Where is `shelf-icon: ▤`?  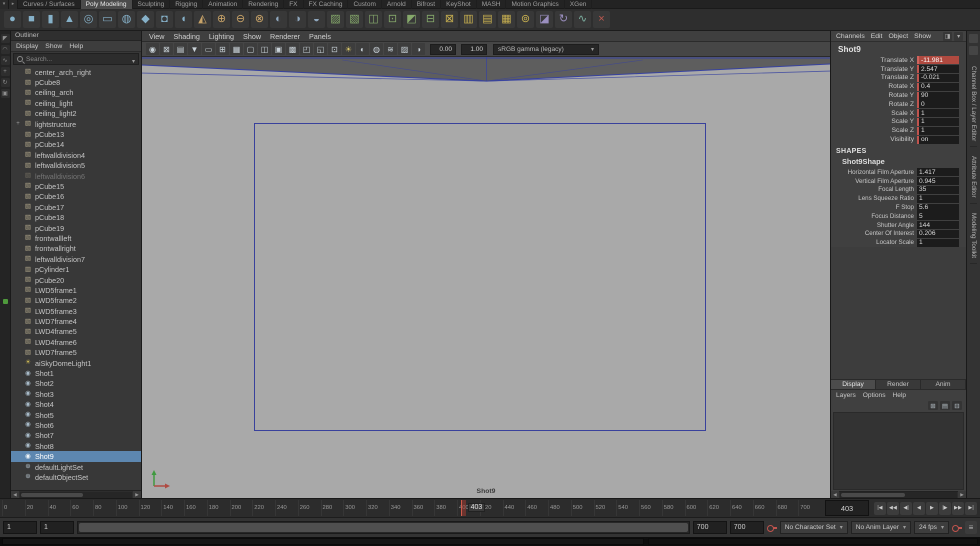 shelf-icon: ▤ is located at coordinates (487, 19).